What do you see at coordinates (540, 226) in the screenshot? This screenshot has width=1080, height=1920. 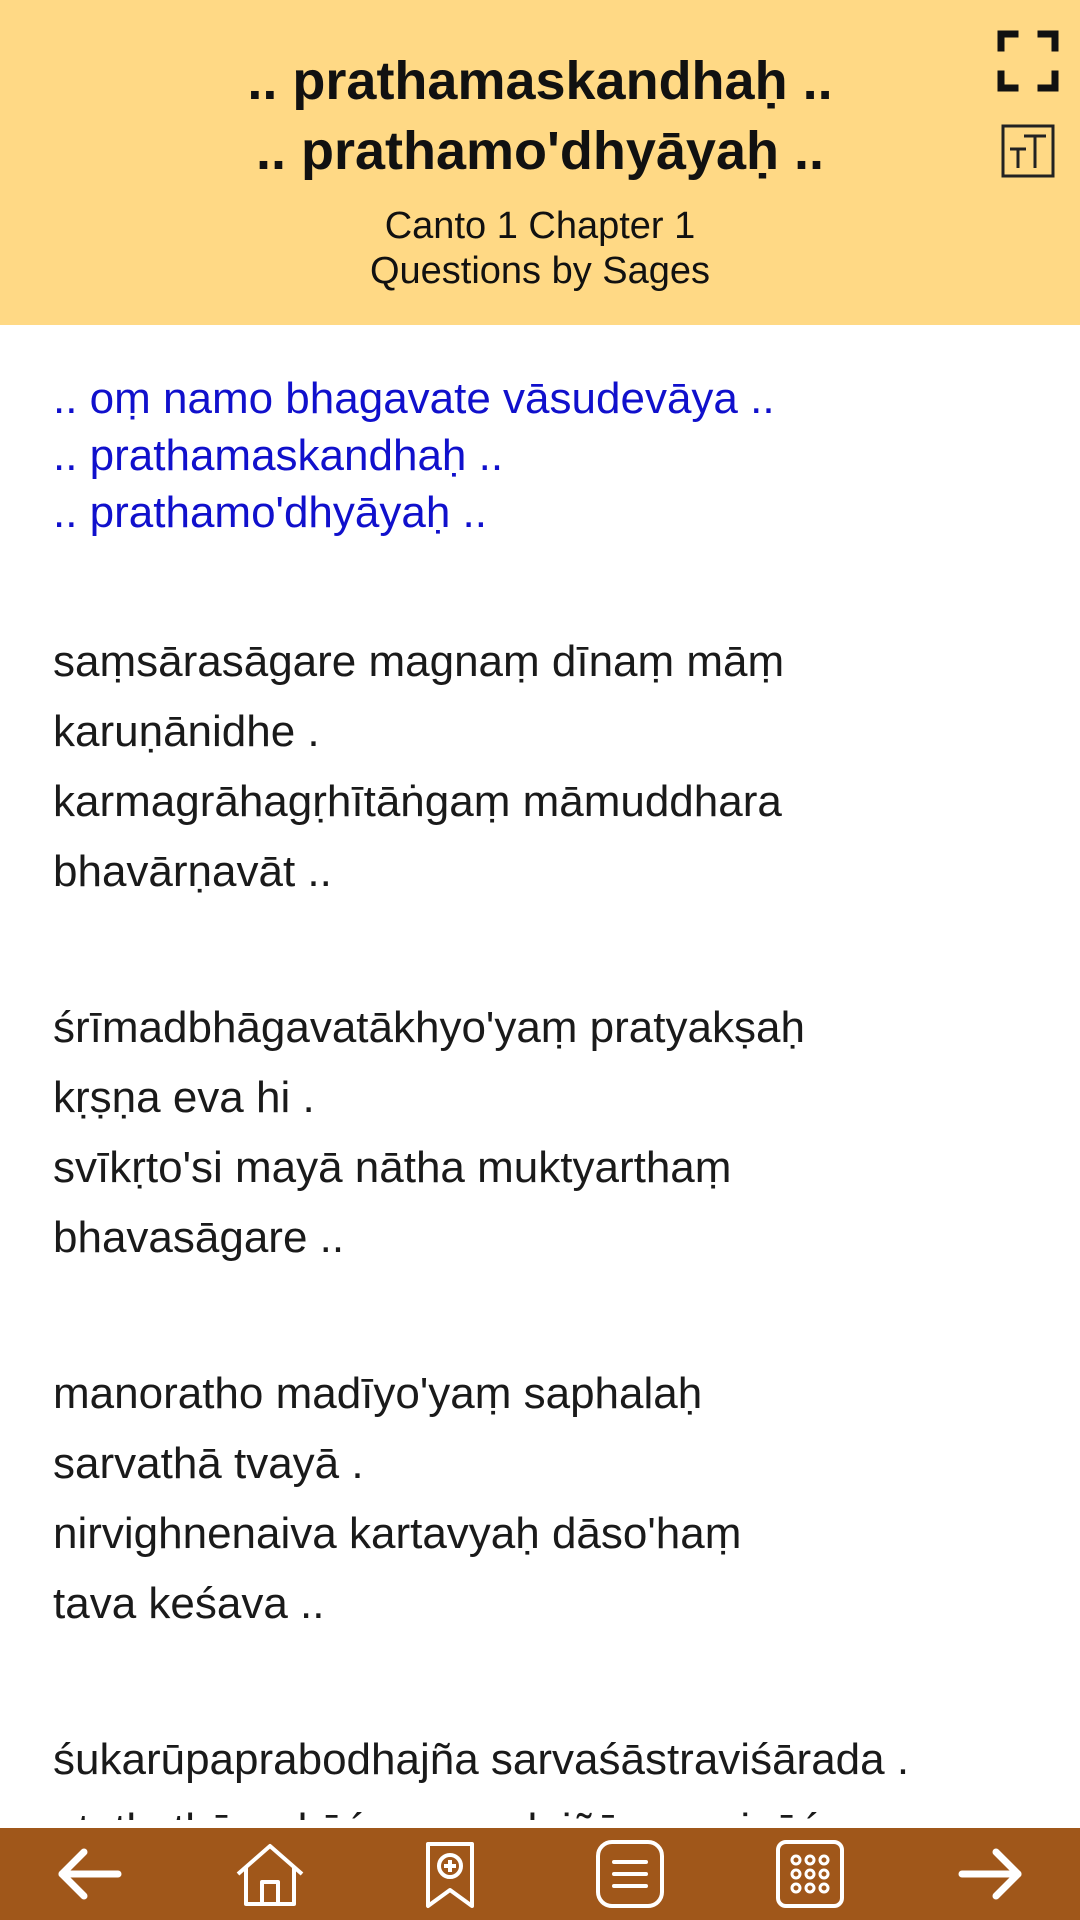 I see `chapter-subtitle: Canto 1 Chapter 1` at bounding box center [540, 226].